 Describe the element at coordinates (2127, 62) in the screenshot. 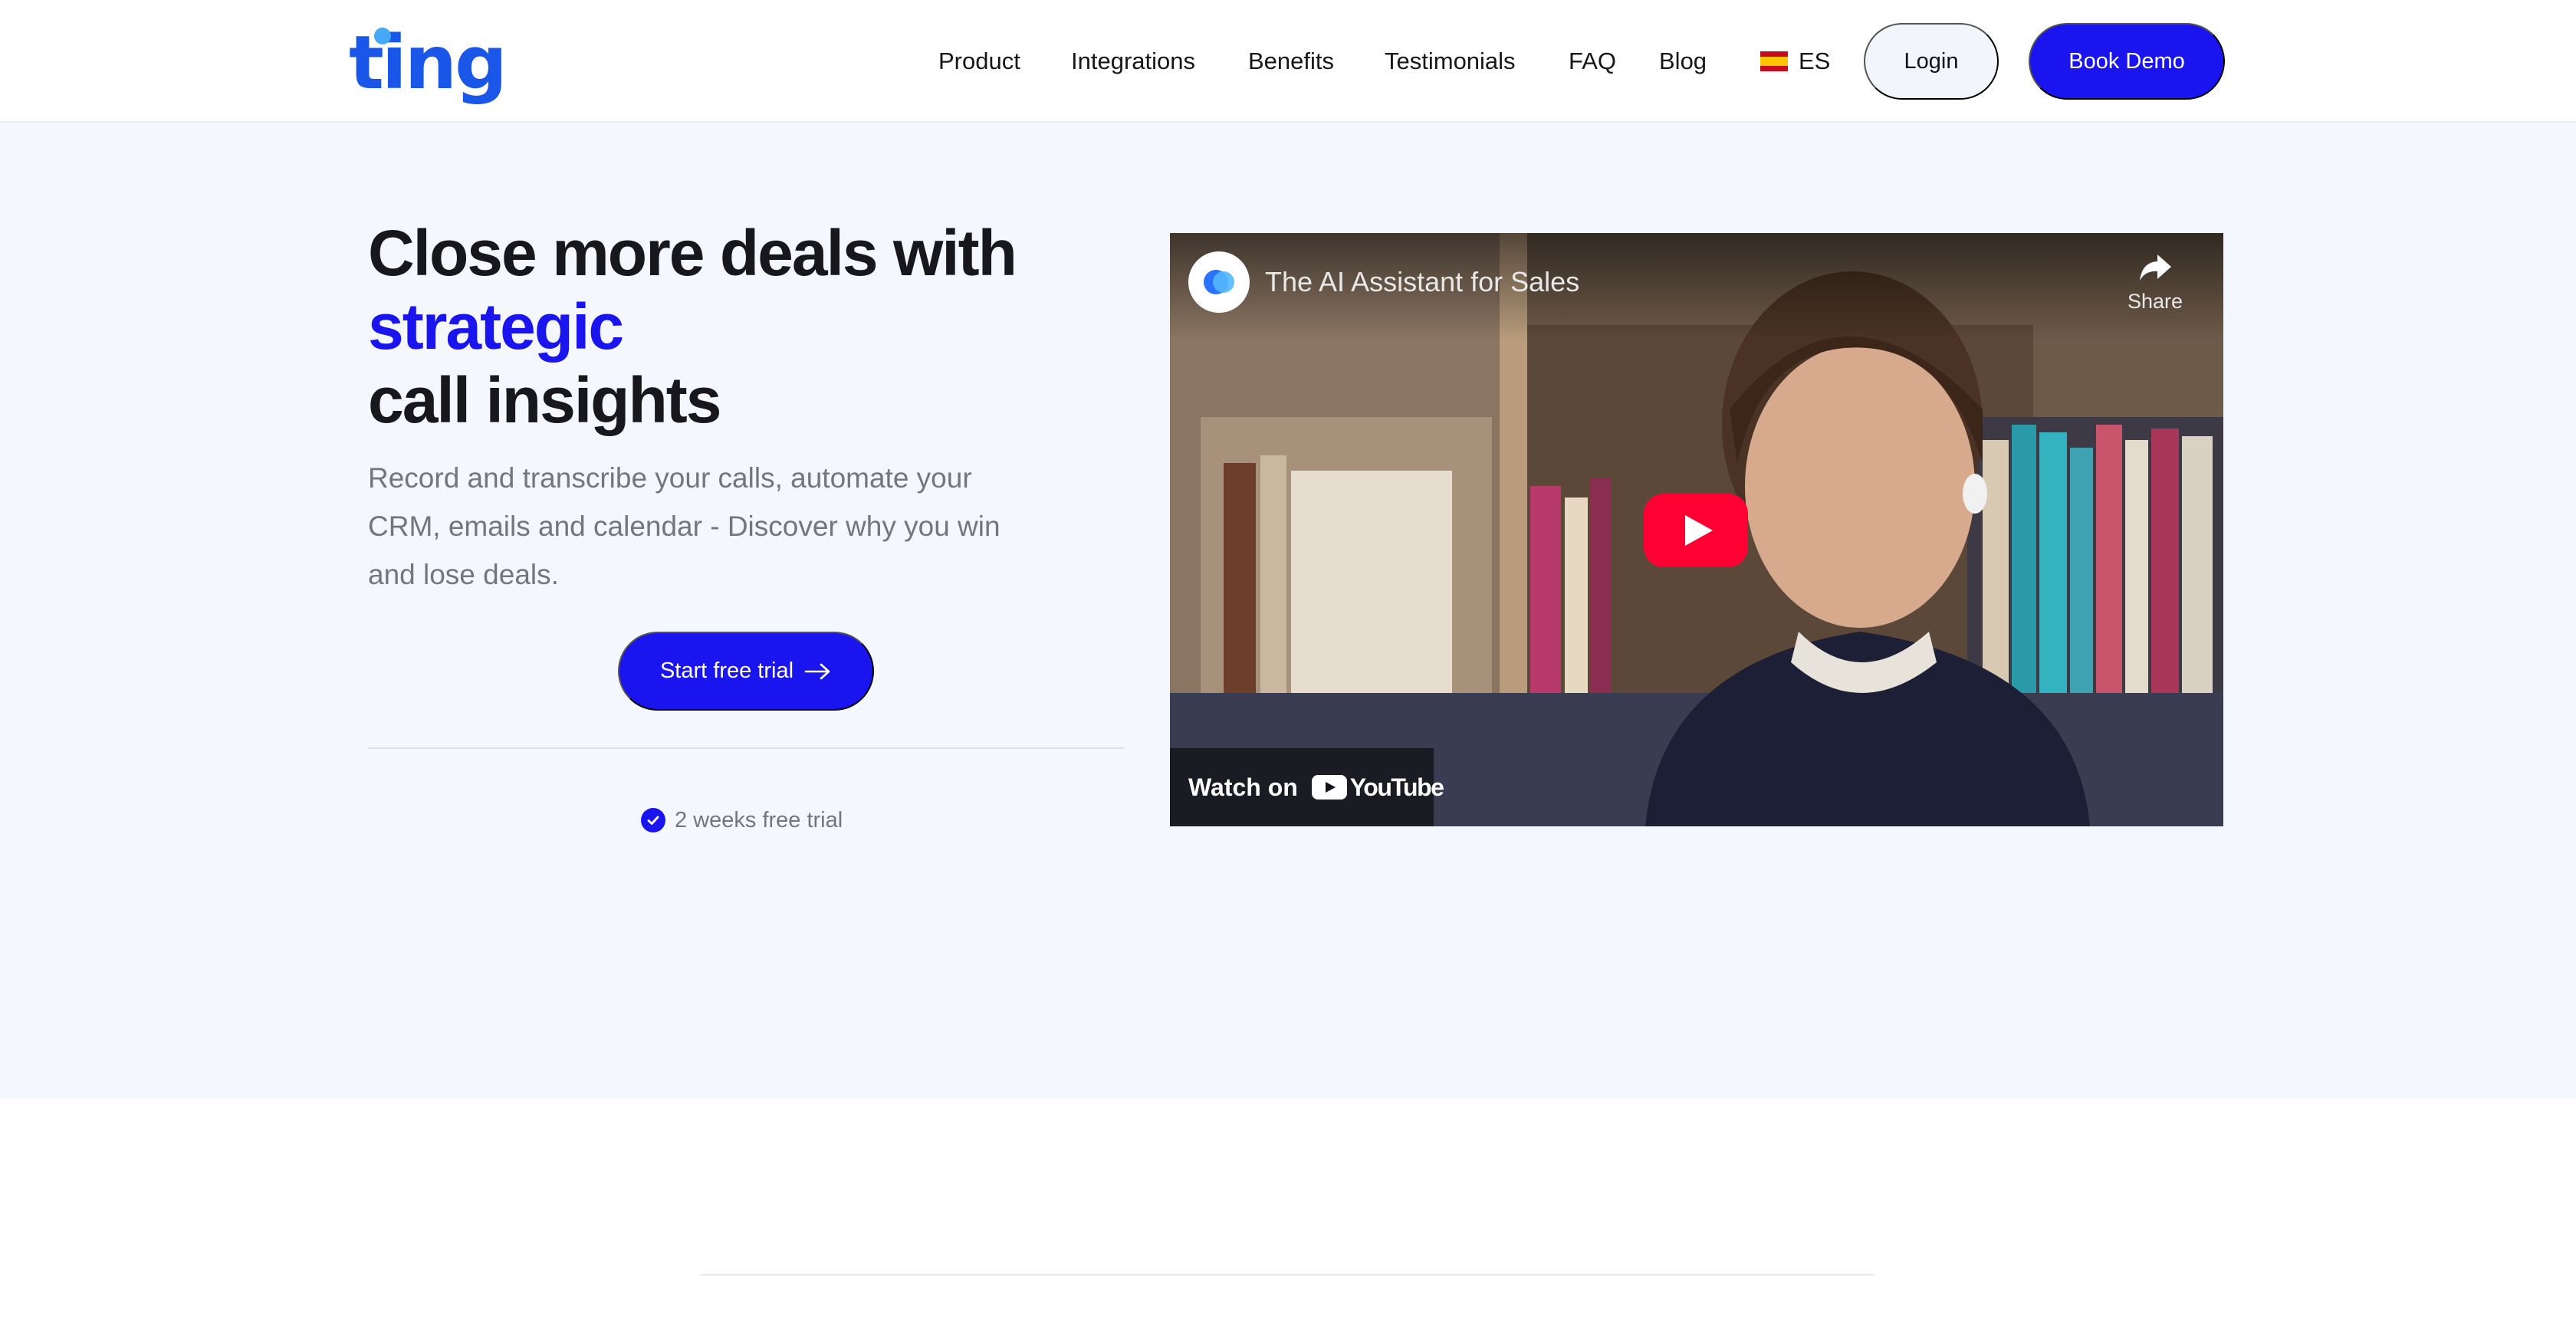

I see `book-demo-button: Book Demo` at that location.